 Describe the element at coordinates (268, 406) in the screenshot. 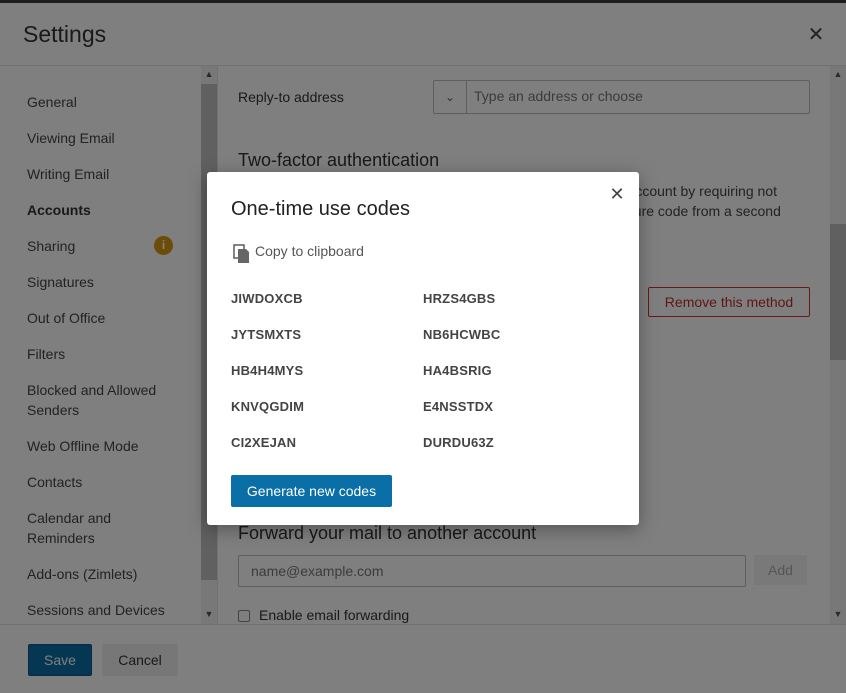

I see `code-item: KNVQGDIM` at that location.